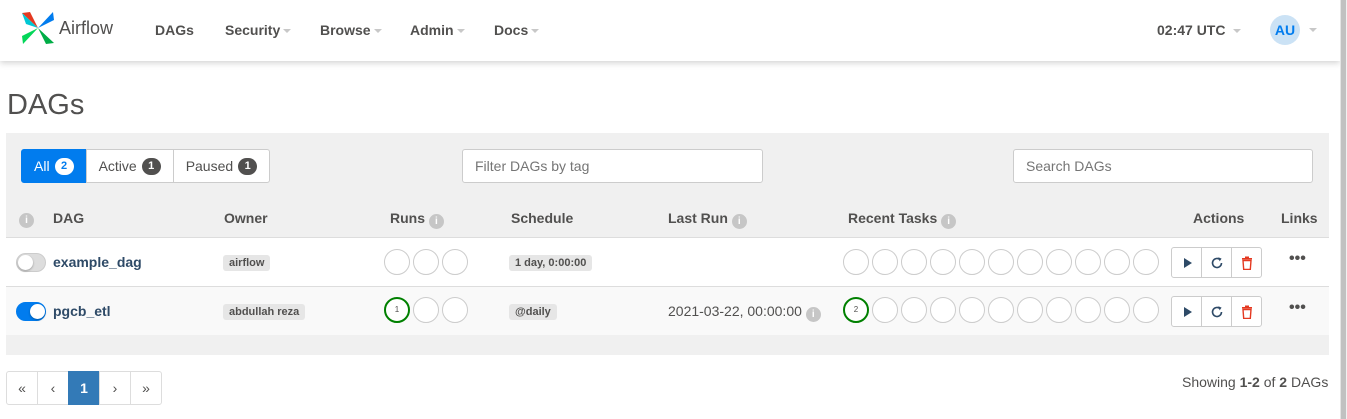 The height and width of the screenshot is (419, 1347). I want to click on owner-label: airflow, so click(247, 263).